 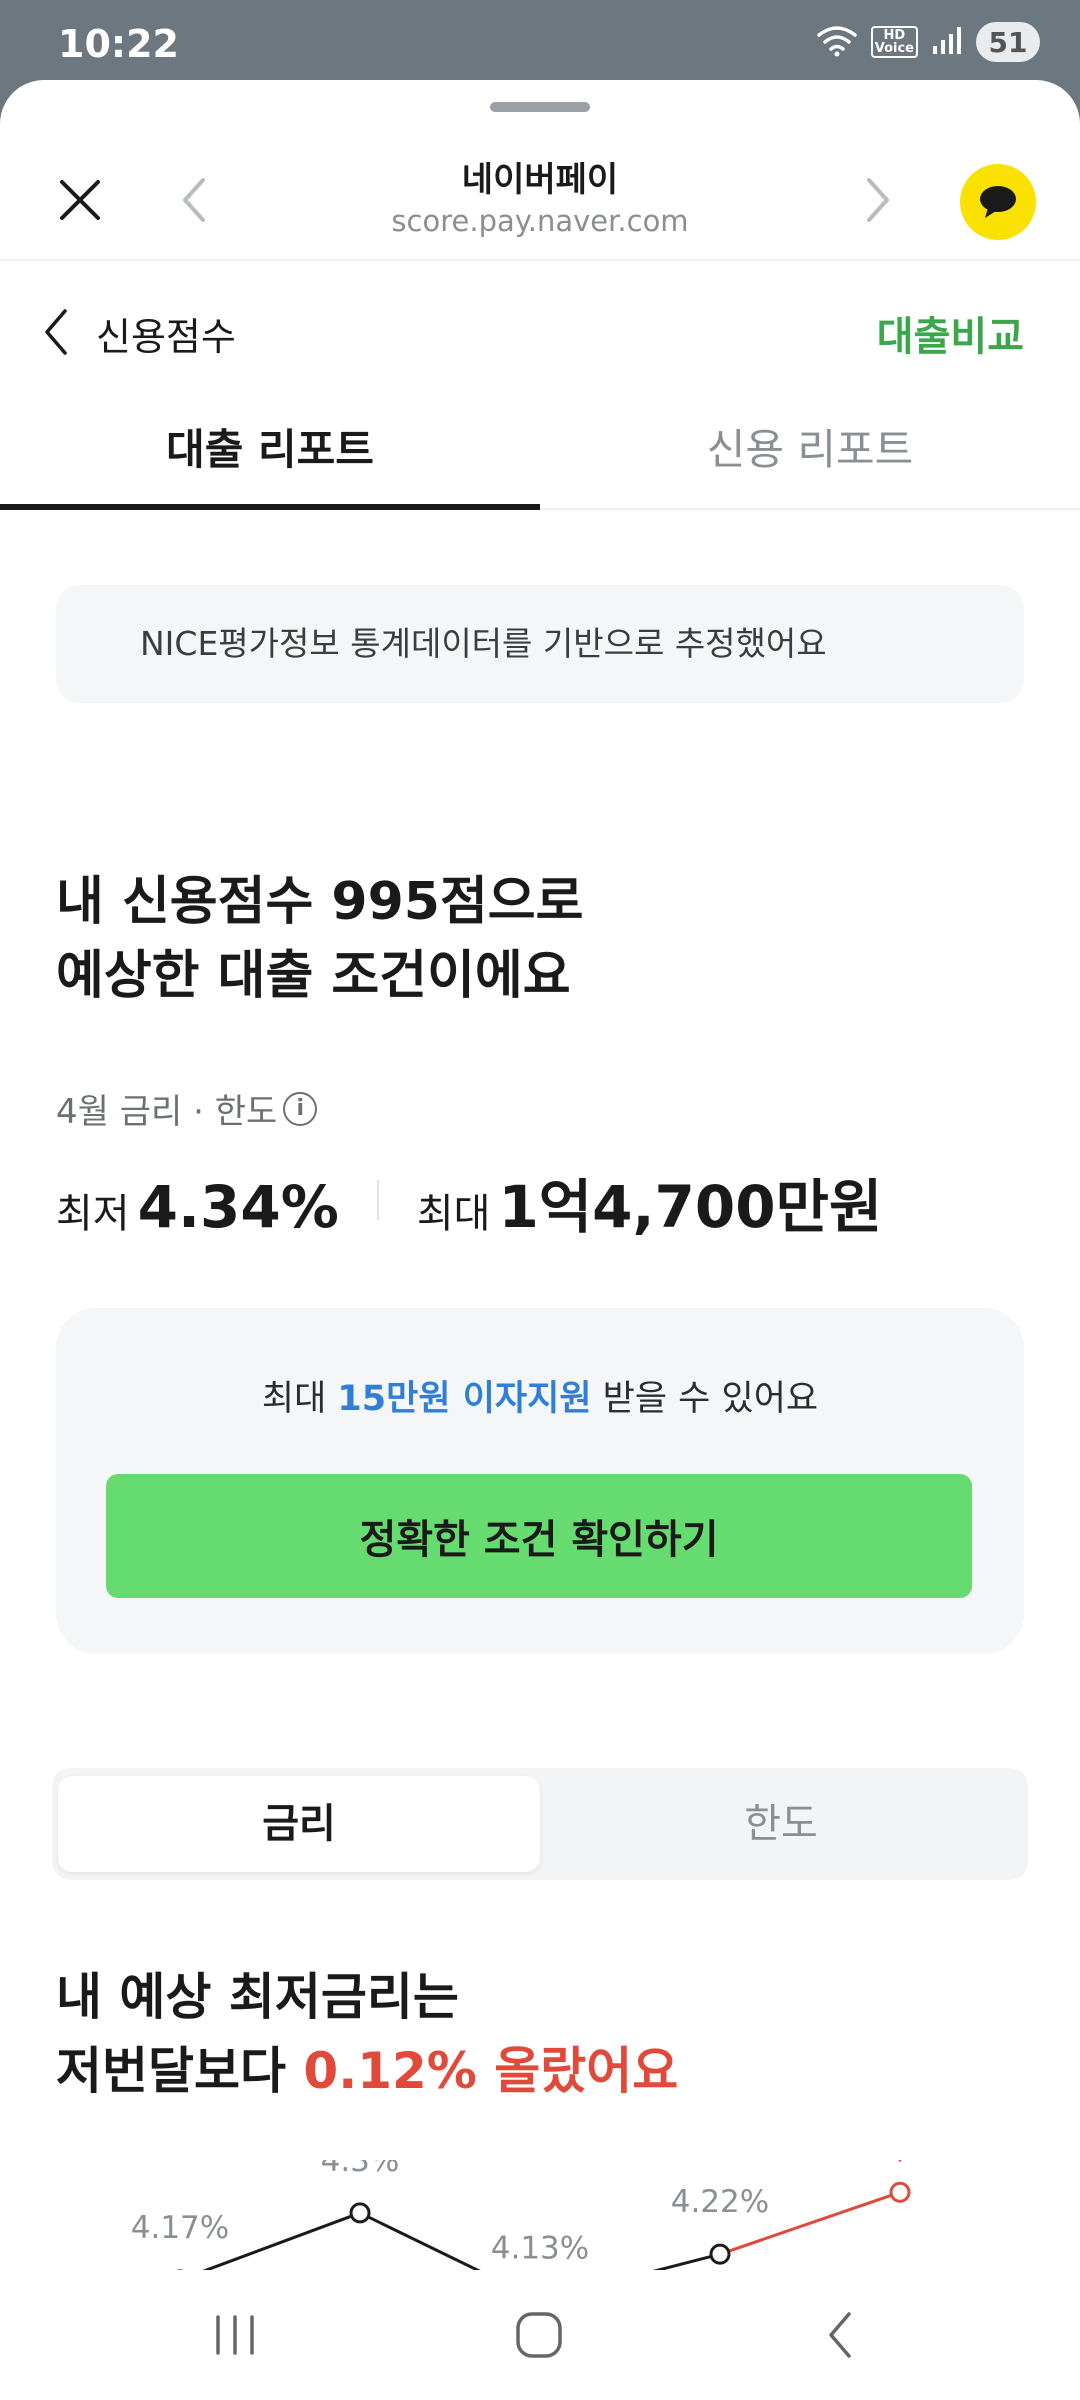 I want to click on drag-handle, so click(x=540, y=107).